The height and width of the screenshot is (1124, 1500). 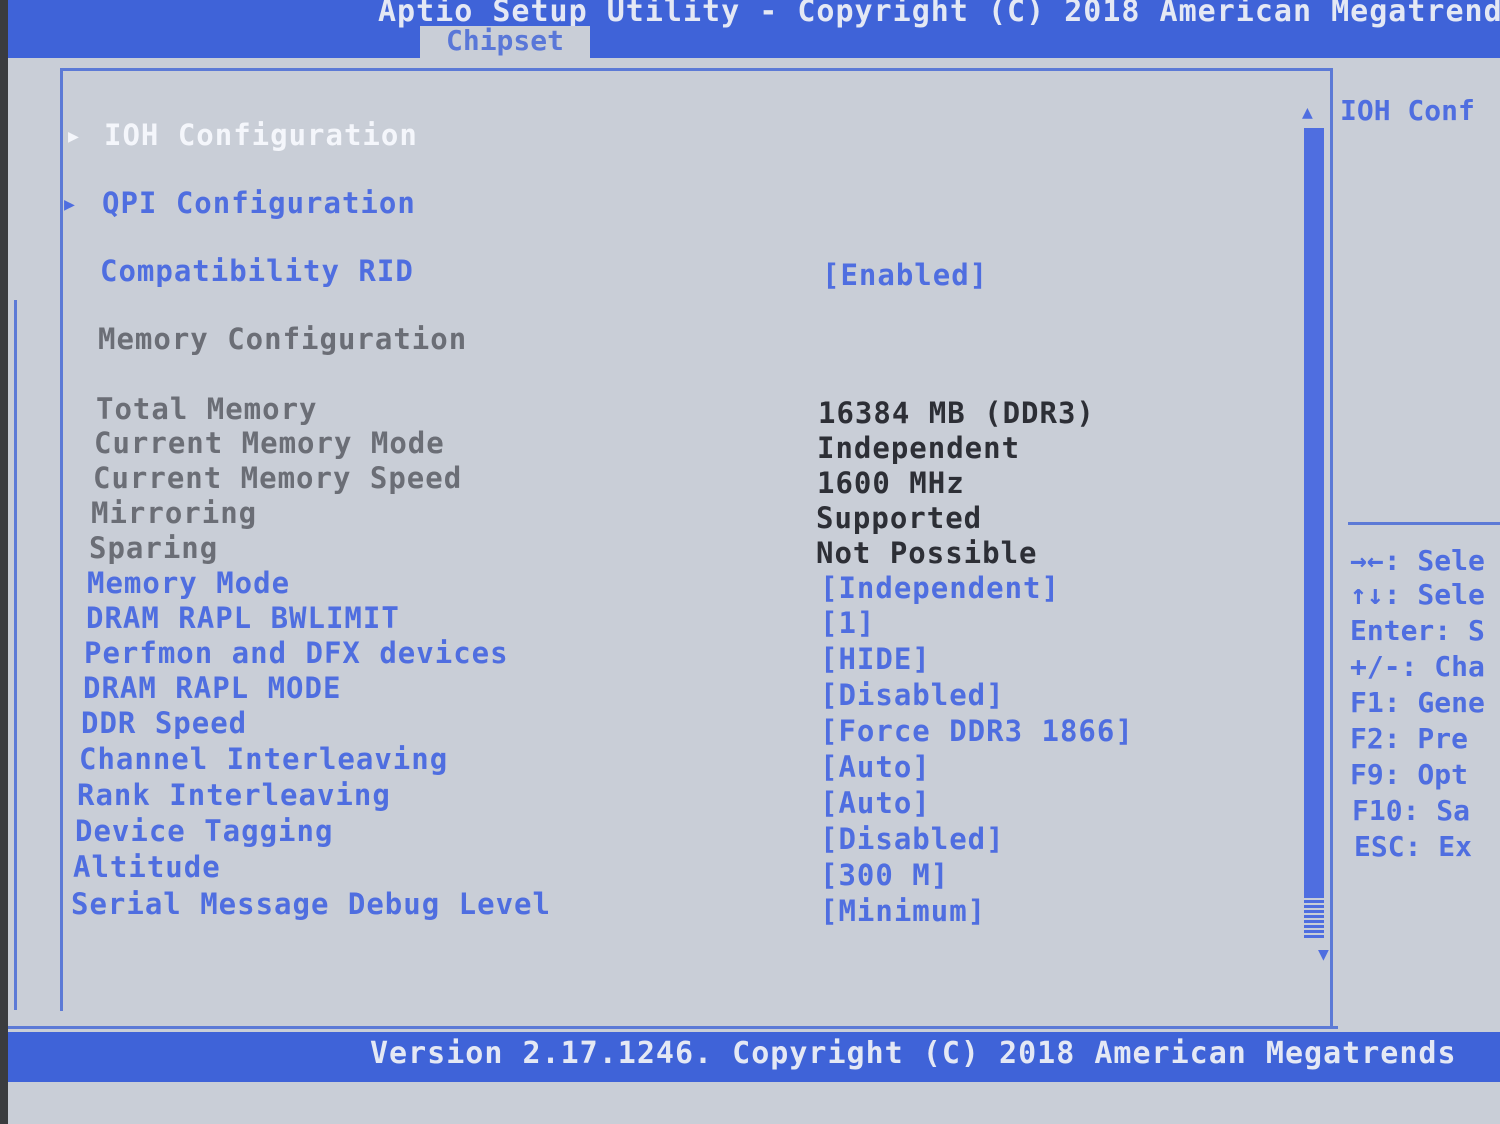 What do you see at coordinates (1417, 560) in the screenshot?
I see `help-key-select-screen: →←: Sele` at bounding box center [1417, 560].